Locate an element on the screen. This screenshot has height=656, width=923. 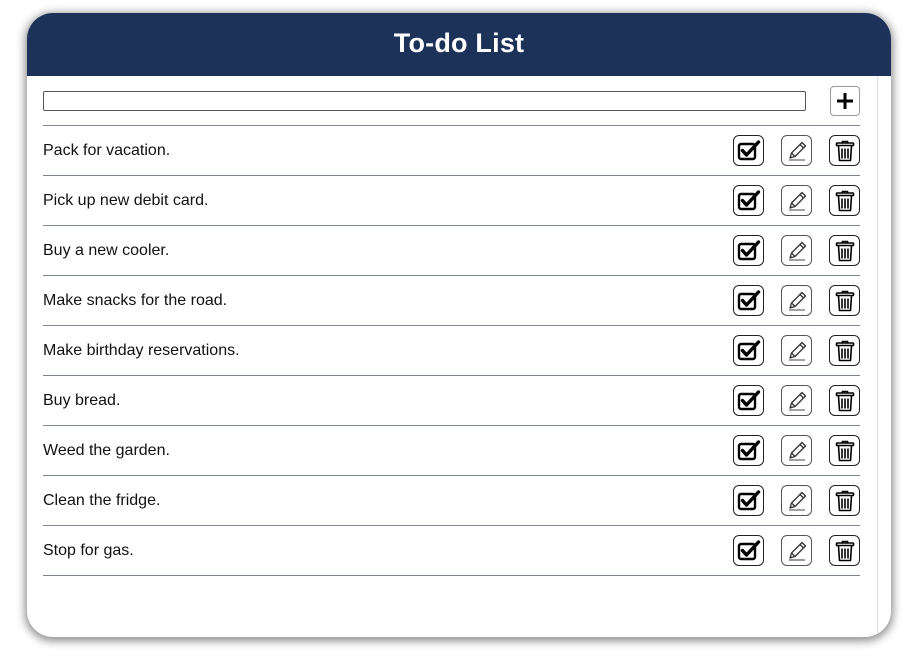
todo-item-text: Make snacks for the road. is located at coordinates (135, 300).